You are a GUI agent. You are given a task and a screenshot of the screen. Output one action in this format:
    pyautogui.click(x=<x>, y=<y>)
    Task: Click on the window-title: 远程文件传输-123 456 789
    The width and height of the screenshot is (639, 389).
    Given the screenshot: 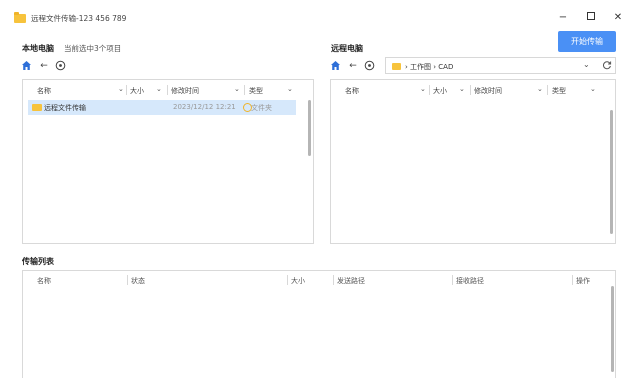 What is the action you would take?
    pyautogui.click(x=79, y=18)
    